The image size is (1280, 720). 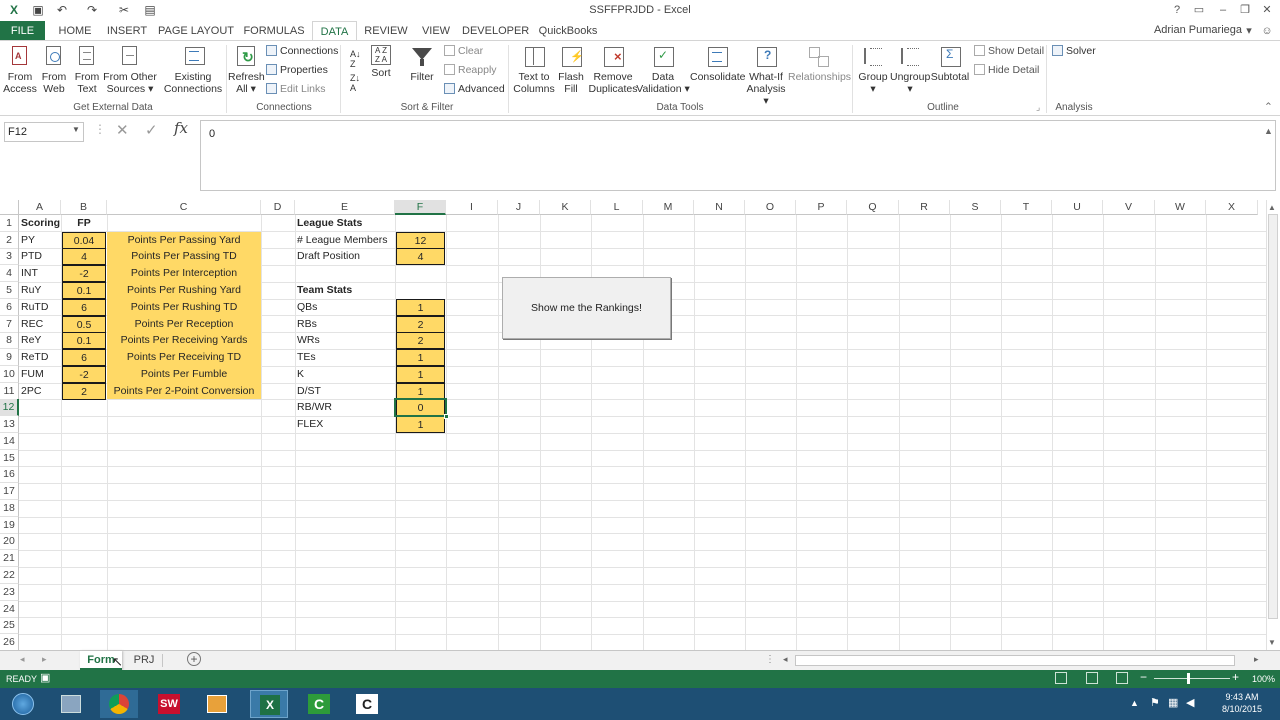 I want to click on column-header-m: M, so click(x=668, y=207).